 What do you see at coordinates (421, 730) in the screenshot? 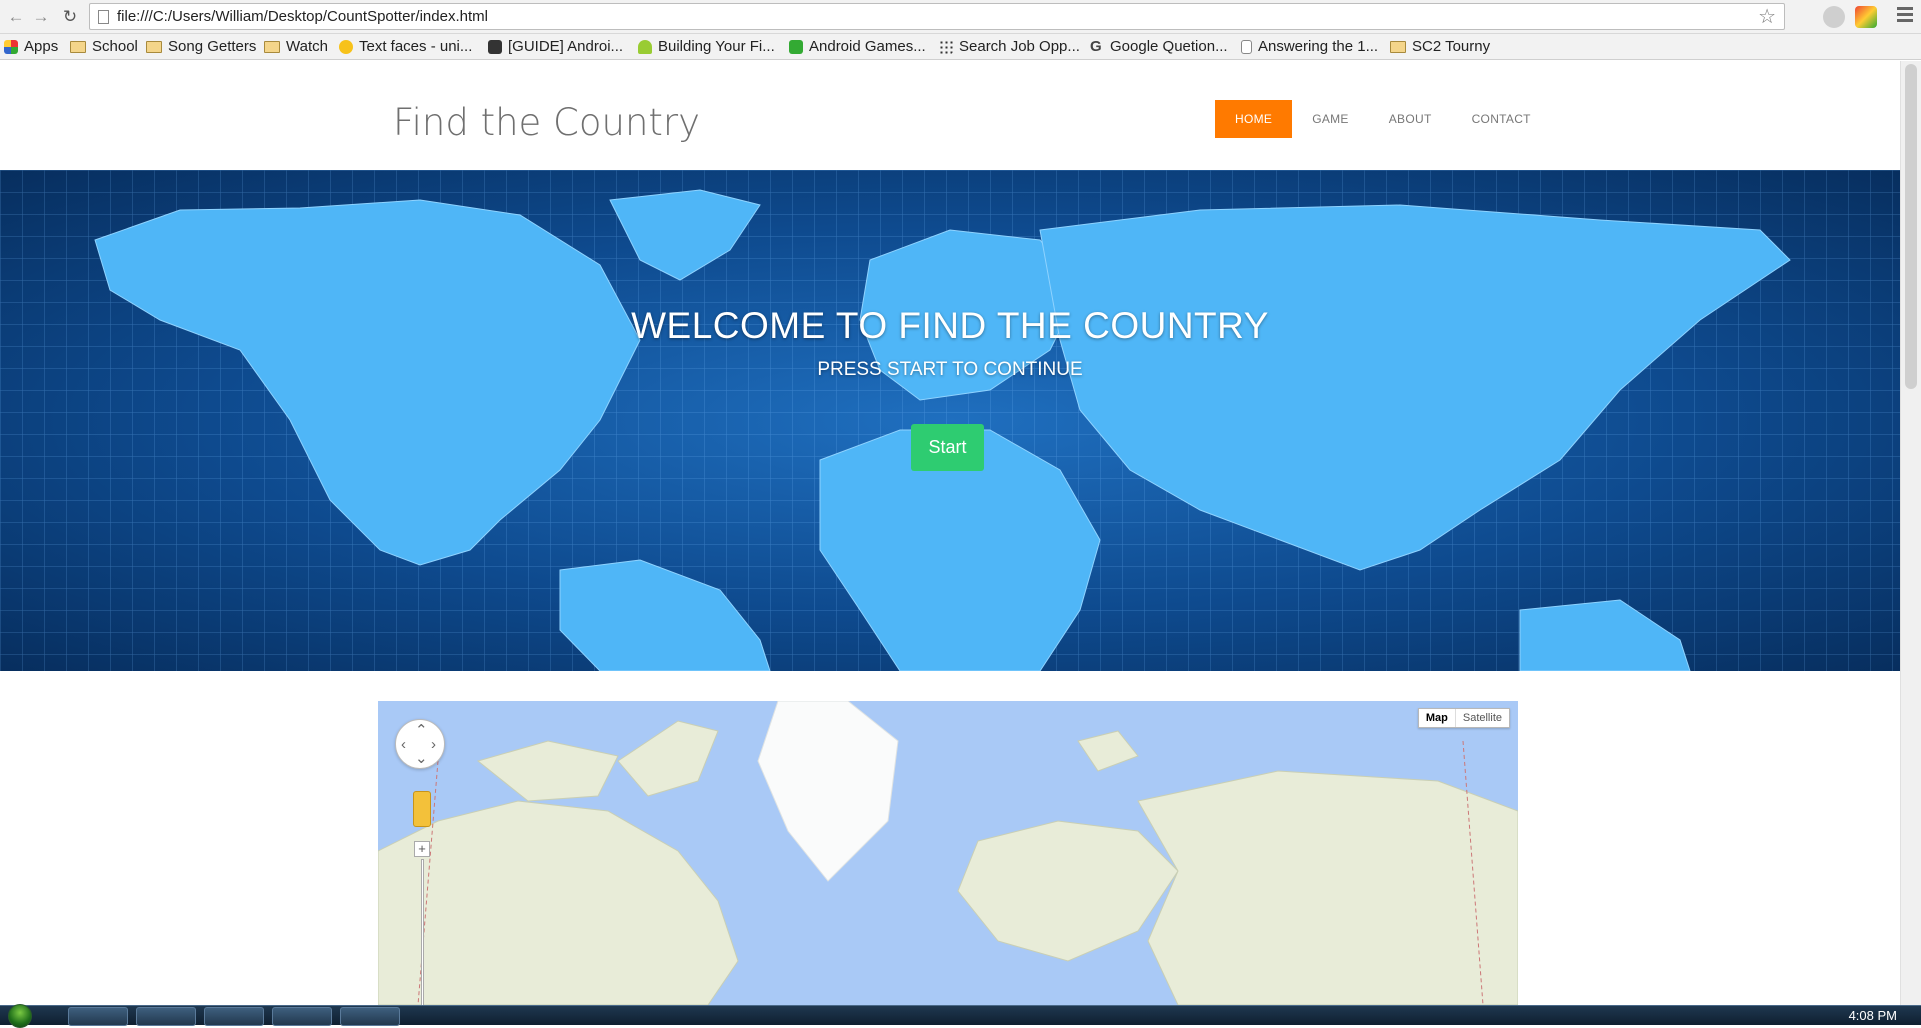
I see `pan-up-icon: ⌃` at bounding box center [421, 730].